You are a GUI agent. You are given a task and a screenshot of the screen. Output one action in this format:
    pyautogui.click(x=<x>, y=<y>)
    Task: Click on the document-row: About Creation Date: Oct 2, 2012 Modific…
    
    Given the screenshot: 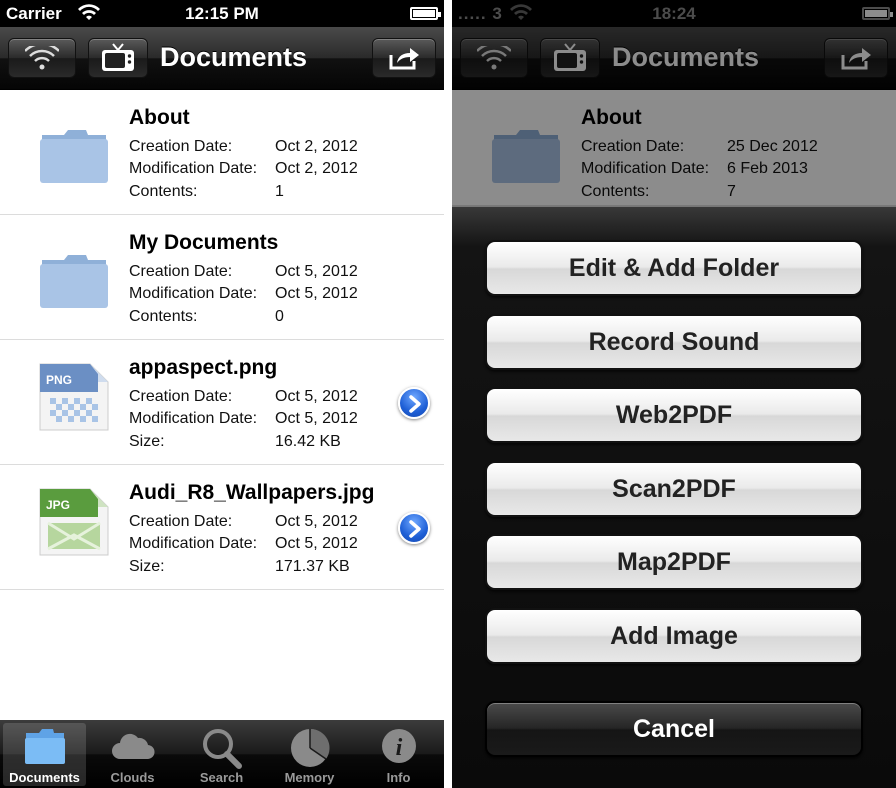 What is the action you would take?
    pyautogui.click(x=222, y=152)
    